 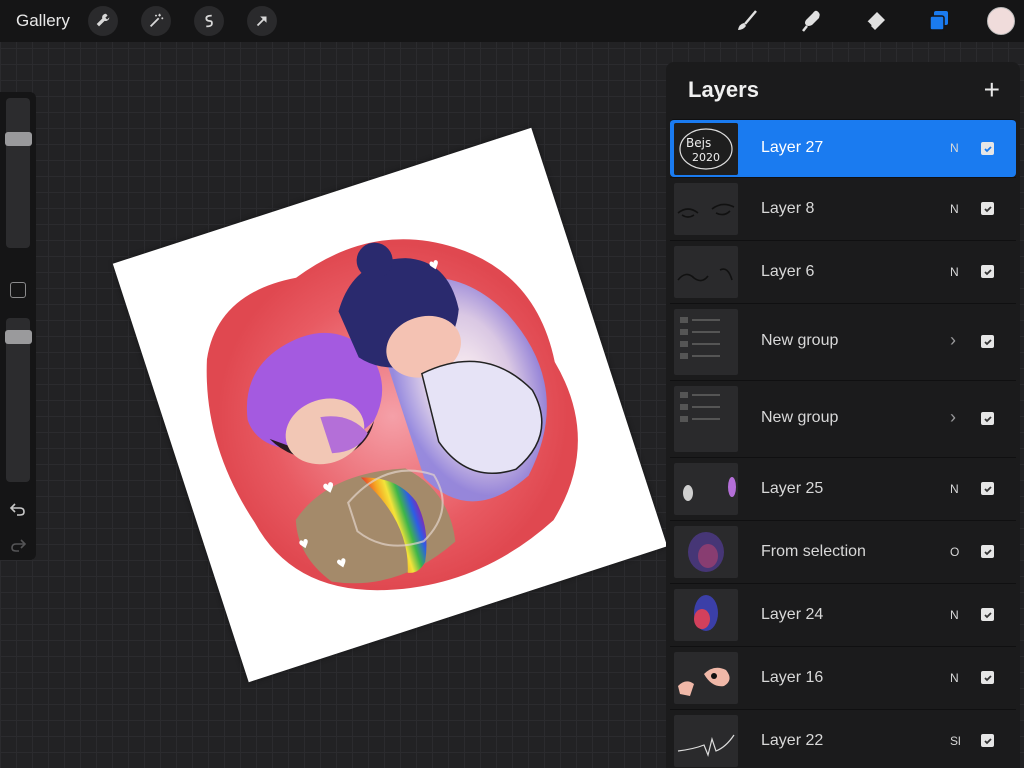 I want to click on layer-name: Layer 25, so click(x=792, y=488).